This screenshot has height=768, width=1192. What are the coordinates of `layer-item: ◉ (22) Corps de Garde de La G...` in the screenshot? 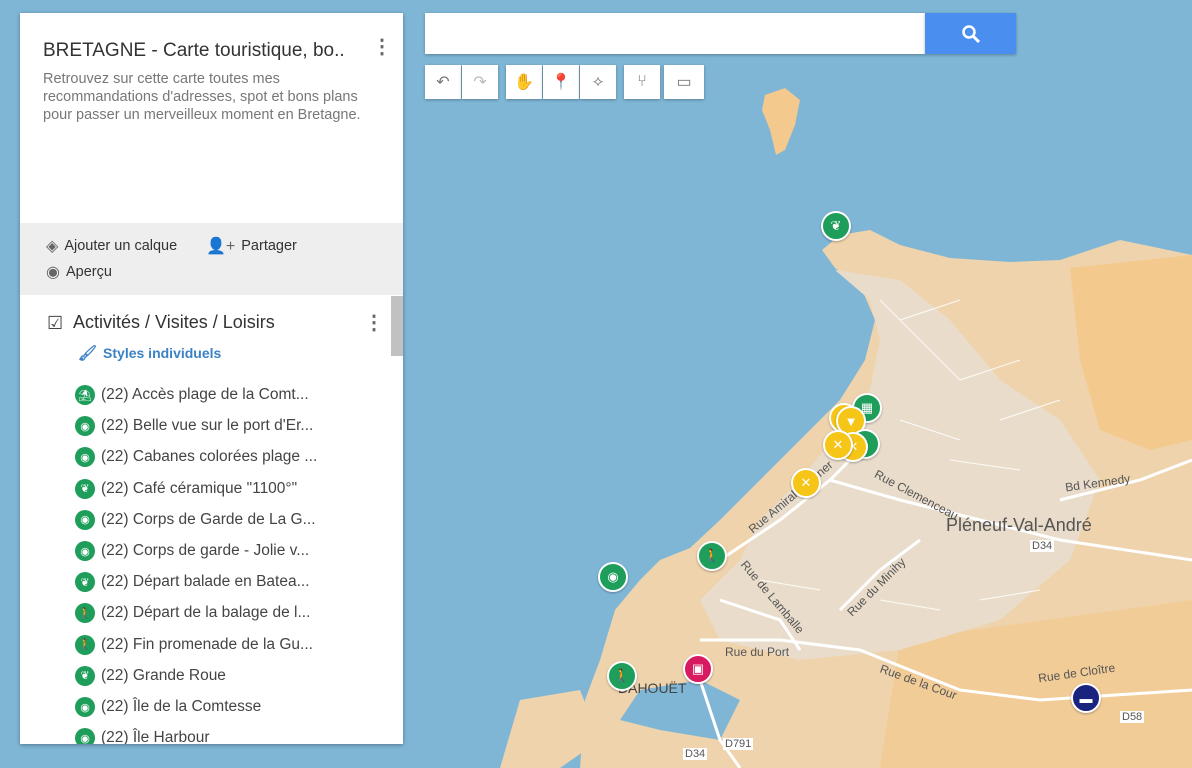 It's located at (195, 520).